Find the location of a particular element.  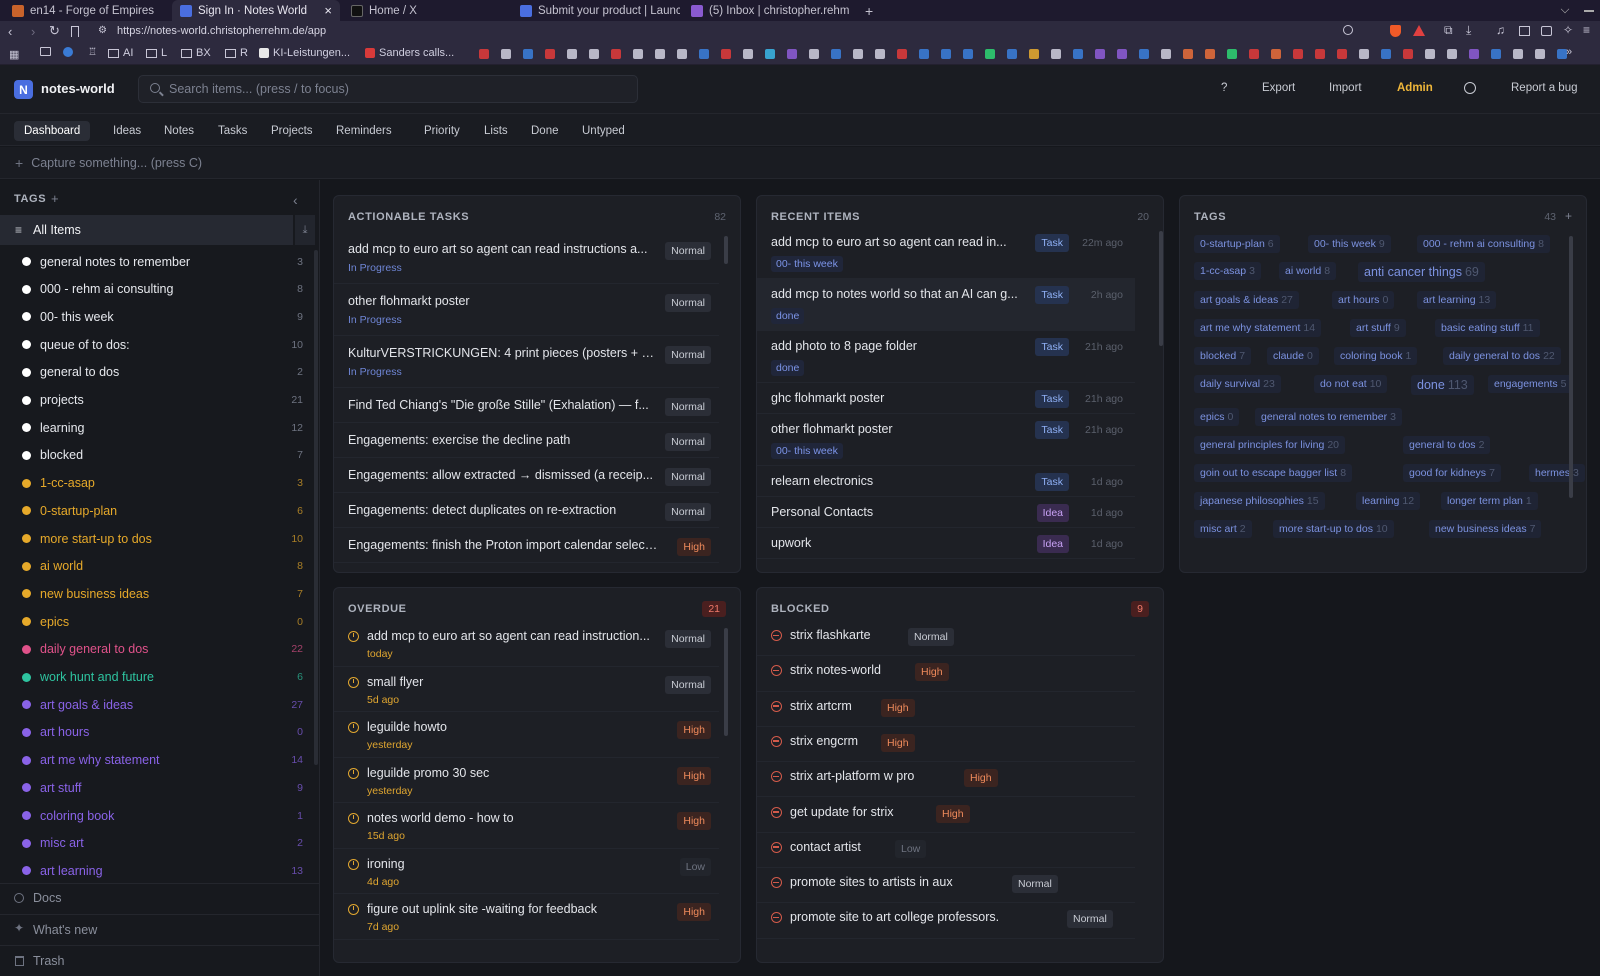

blocked-row: strix artcrm High is located at coordinates (946, 709).